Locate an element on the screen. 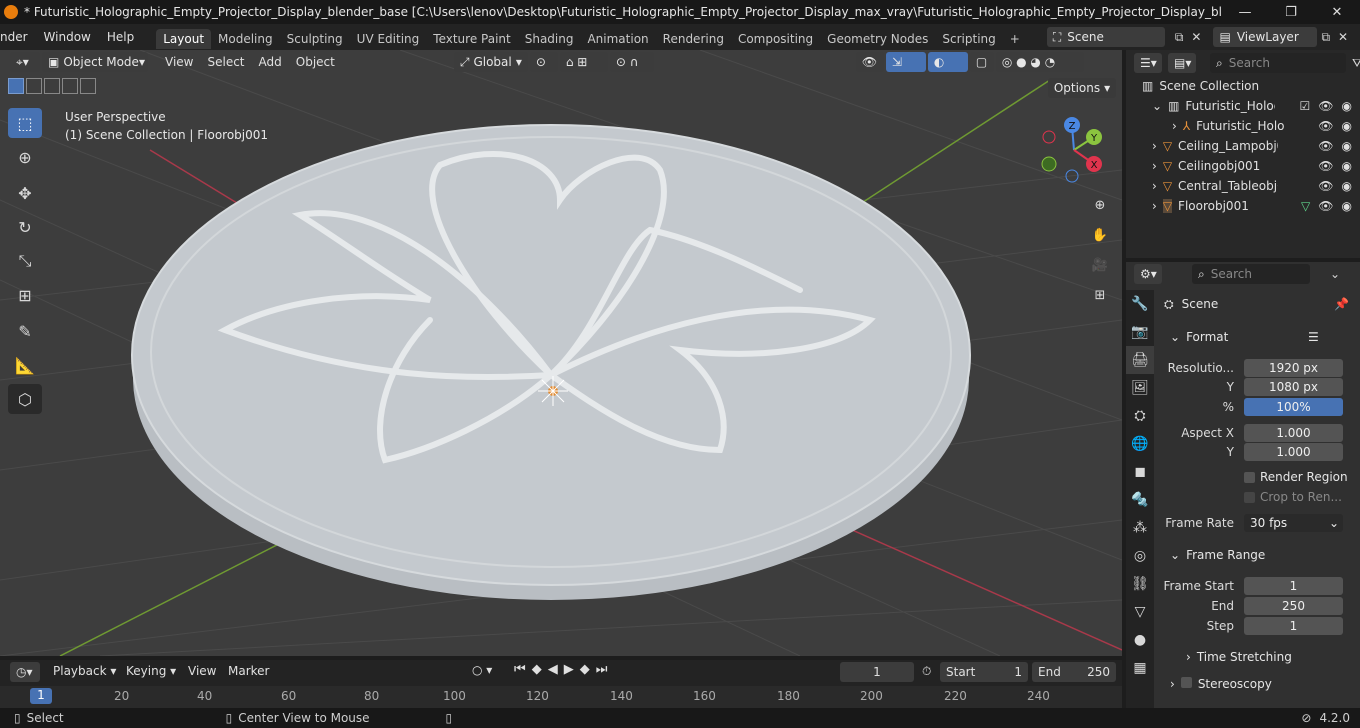 This screenshot has height=728, width=1360. outliner-row-4: › ▽ Central_Tableobj00 👁 ◉ is located at coordinates (1243, 186).